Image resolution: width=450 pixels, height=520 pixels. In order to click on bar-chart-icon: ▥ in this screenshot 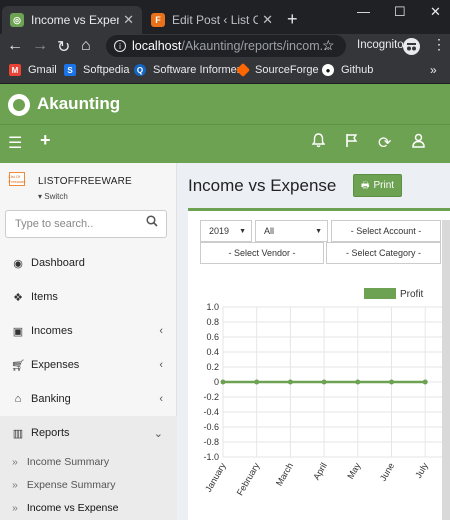, I will do `click(18, 433)`.